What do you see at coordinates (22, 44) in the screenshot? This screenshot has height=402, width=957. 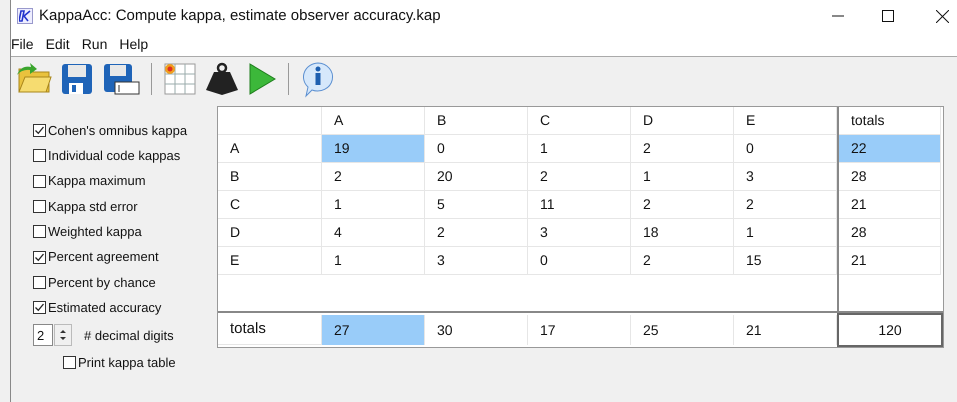 I see `menu-item: File` at bounding box center [22, 44].